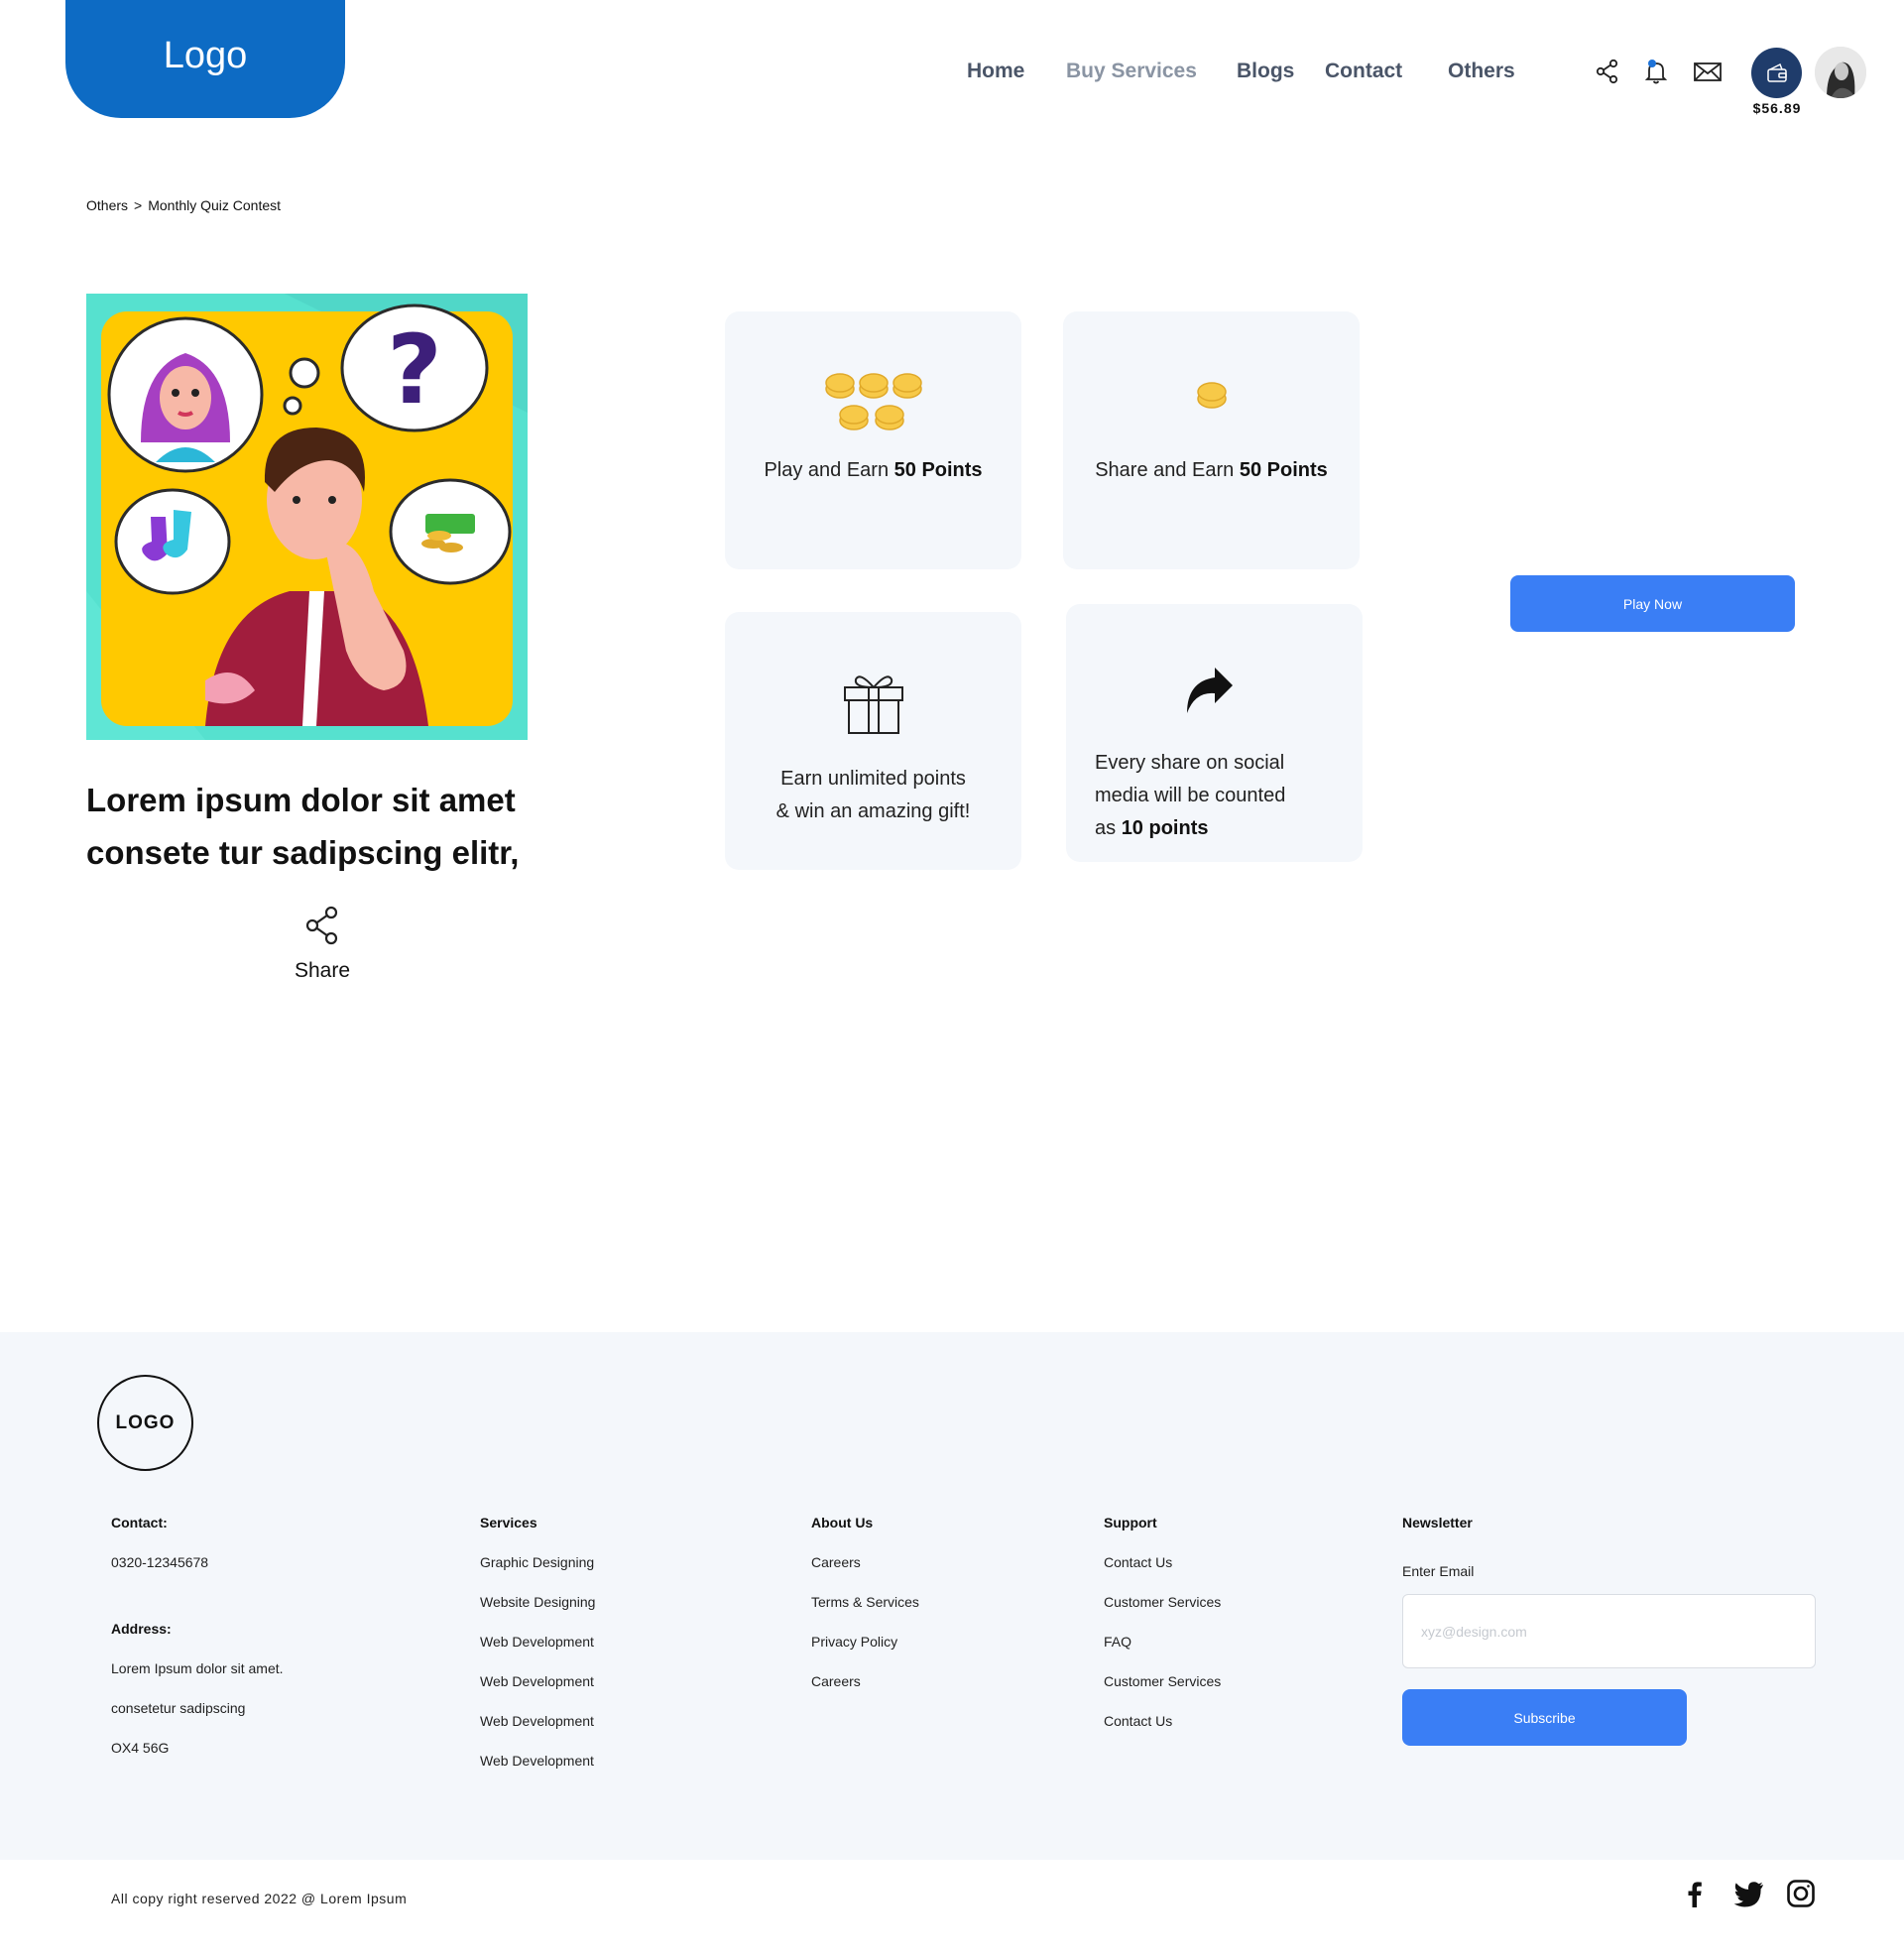  What do you see at coordinates (1695, 1893) in the screenshot?
I see `facebook-icon` at bounding box center [1695, 1893].